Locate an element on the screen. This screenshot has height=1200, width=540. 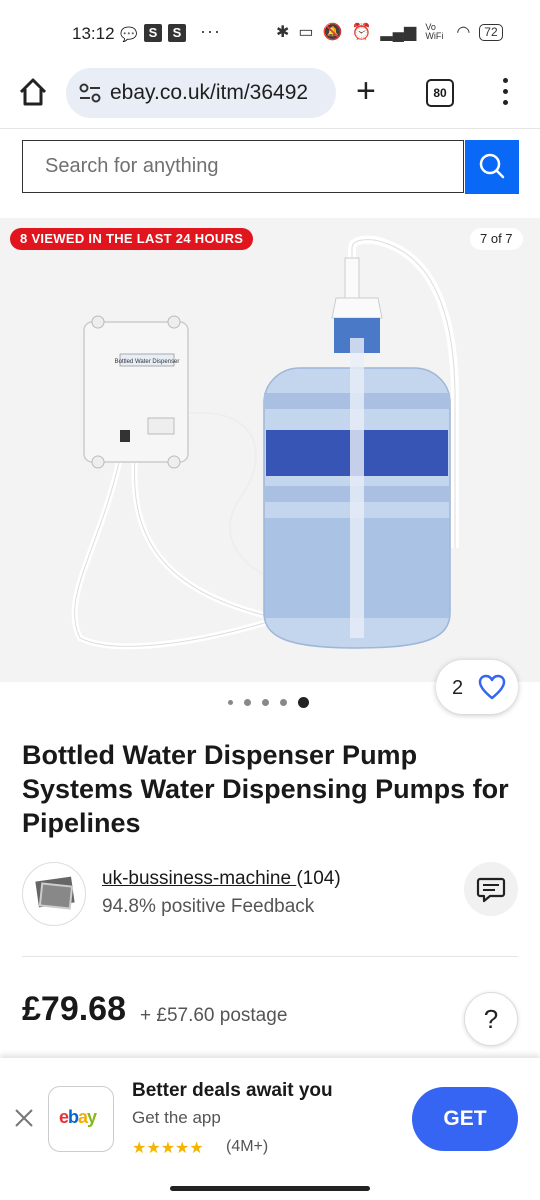
seller-feedback: 94.8% positive Feedback is located at coordinates (208, 906).